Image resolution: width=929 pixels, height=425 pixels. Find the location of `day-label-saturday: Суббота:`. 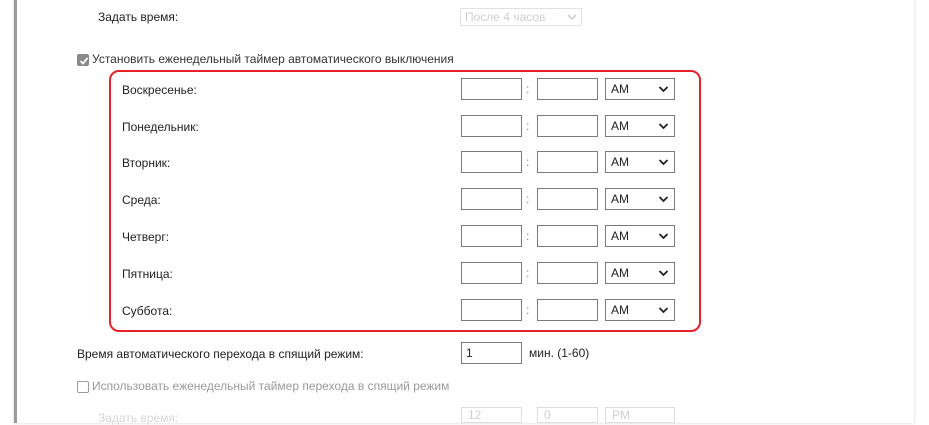

day-label-saturday: Суббота: is located at coordinates (147, 311).